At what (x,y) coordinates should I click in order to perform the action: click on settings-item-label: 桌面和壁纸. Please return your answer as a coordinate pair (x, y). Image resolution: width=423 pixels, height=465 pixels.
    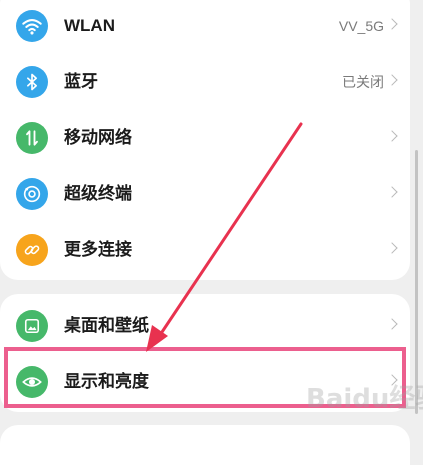
    Looking at the image, I should click on (106, 325).